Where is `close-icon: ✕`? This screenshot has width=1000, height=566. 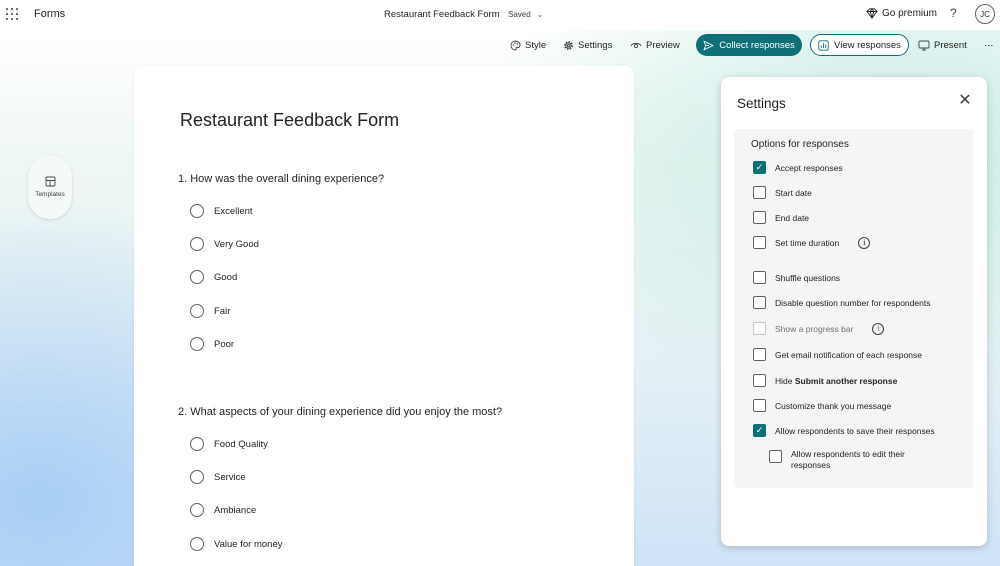 close-icon: ✕ is located at coordinates (965, 101).